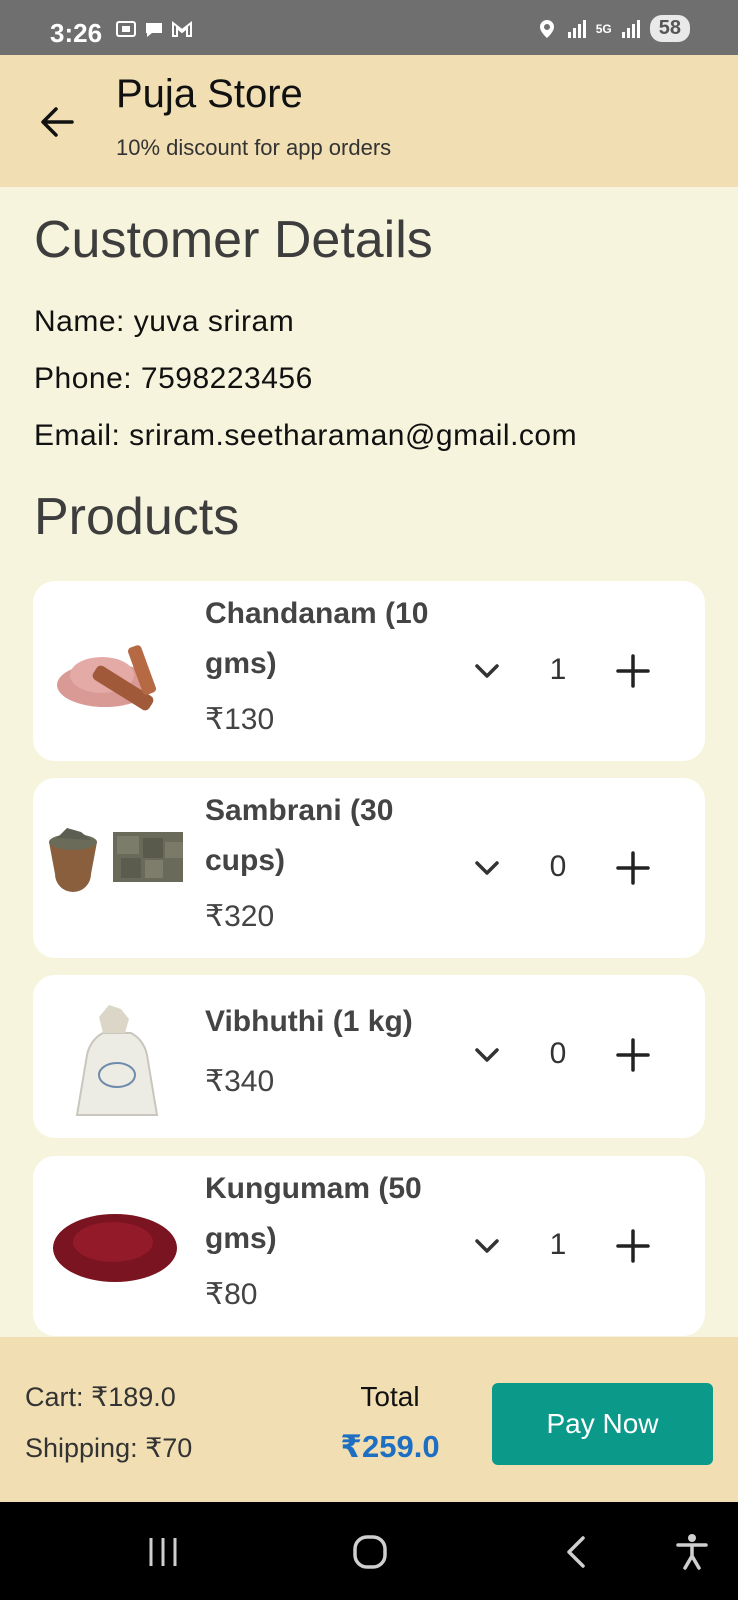 This screenshot has height=1600, width=738. I want to click on back-arrow-icon, so click(58, 122).